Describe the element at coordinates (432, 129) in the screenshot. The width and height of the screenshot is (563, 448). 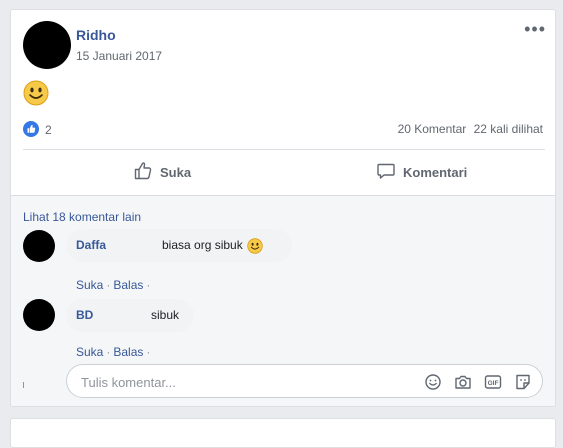
I see `comment-count-link: 20 Komentar` at that location.